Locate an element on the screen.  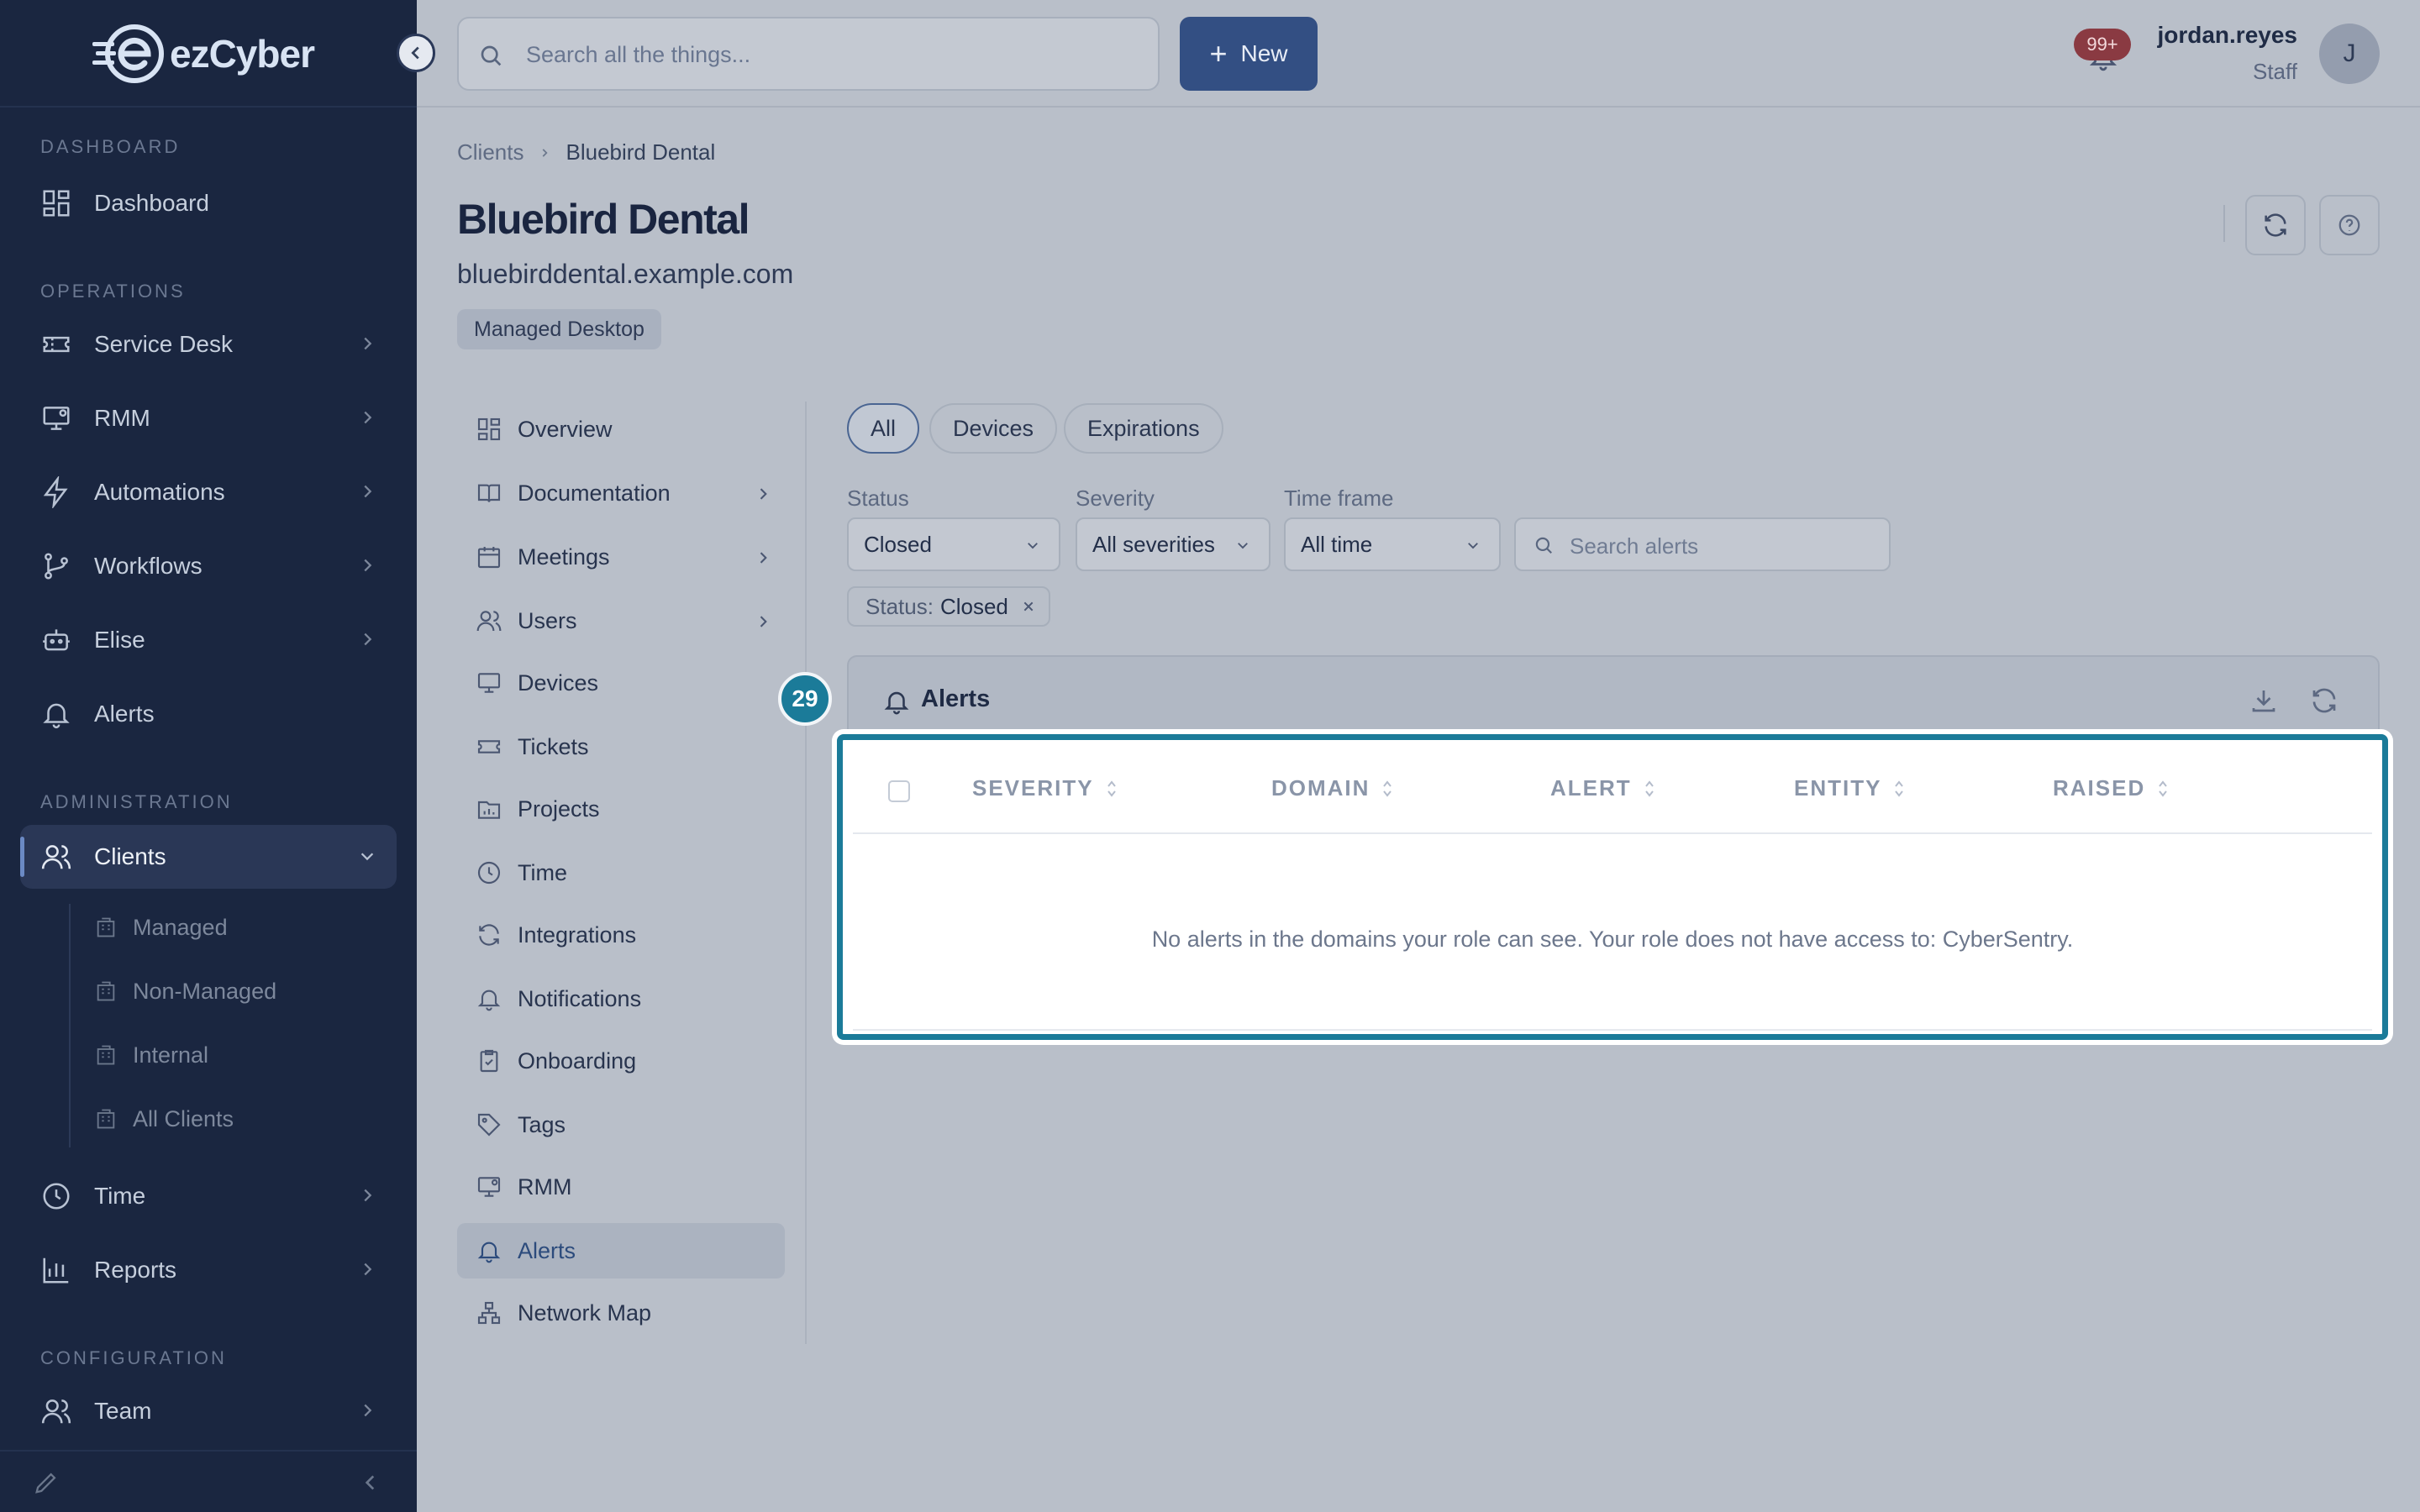
avatar: J is located at coordinates (2349, 54).